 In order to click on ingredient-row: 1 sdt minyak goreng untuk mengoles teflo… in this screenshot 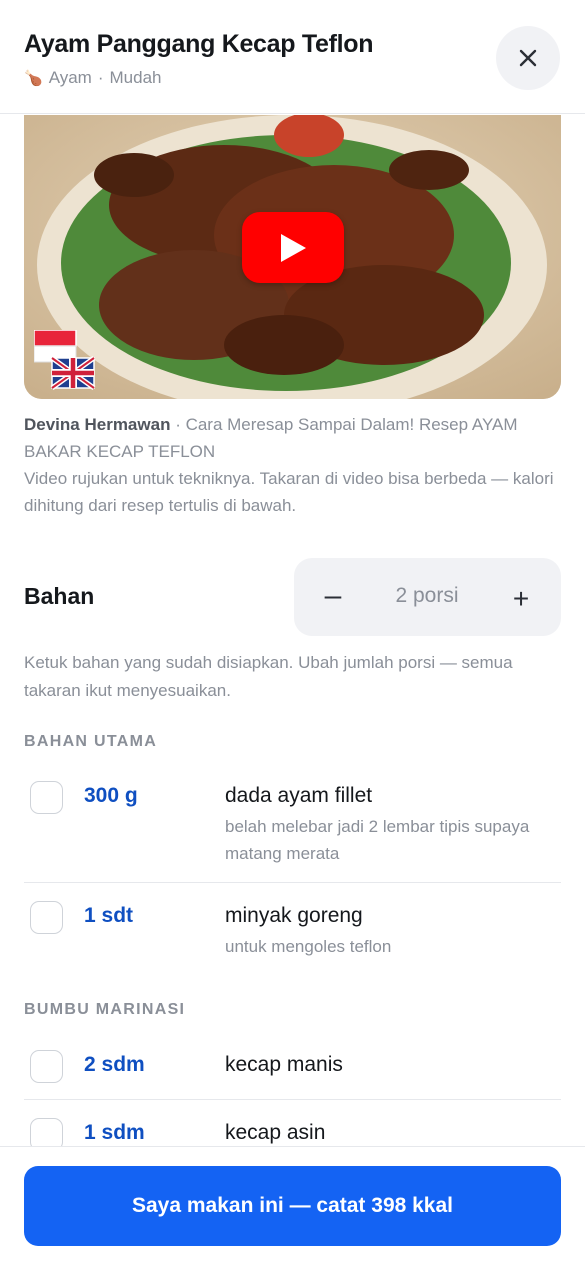, I will do `click(292, 931)`.